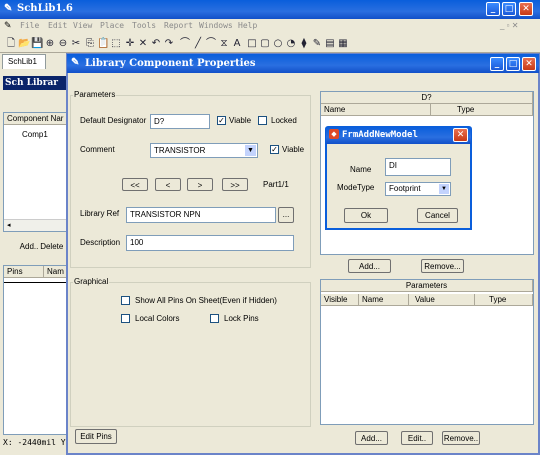 The width and height of the screenshot is (540, 455). What do you see at coordinates (168, 184) in the screenshot?
I see `previous-part-button: <` at bounding box center [168, 184].